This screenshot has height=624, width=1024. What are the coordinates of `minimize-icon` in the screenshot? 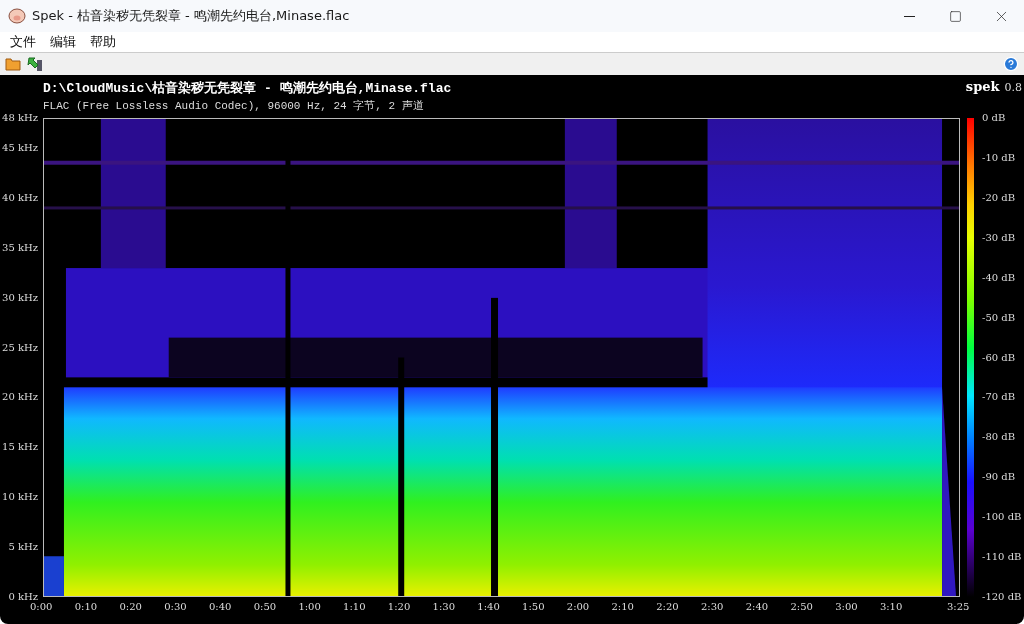 It's located at (909, 16).